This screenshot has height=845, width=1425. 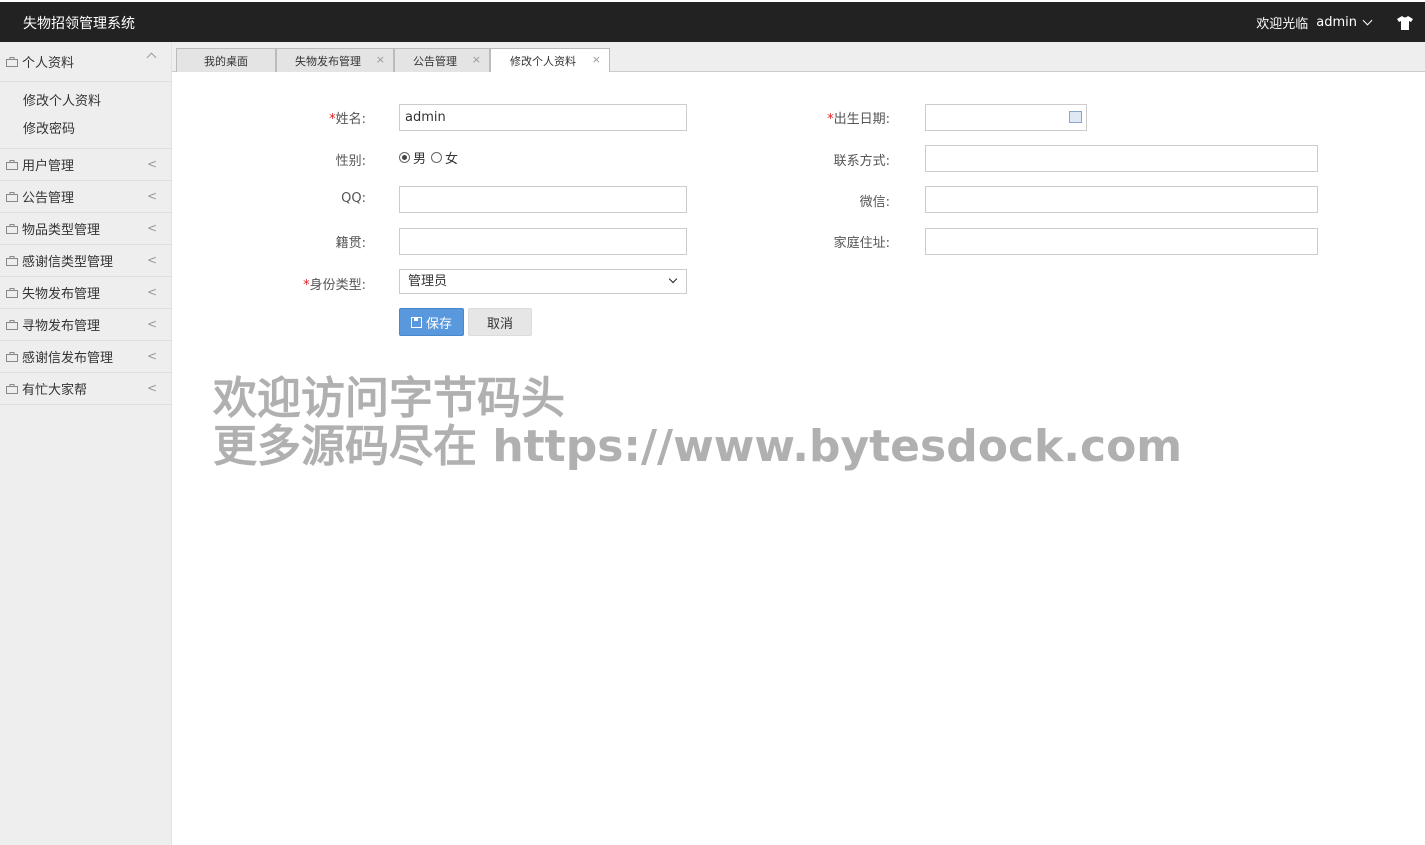 I want to click on sidebar-item-label: 寻物发布管理, so click(x=61, y=326).